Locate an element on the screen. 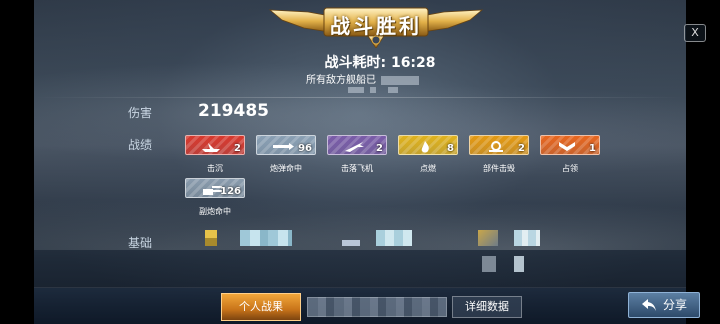 The height and width of the screenshot is (324, 720). medal-sink-ship: 2 is located at coordinates (215, 145).